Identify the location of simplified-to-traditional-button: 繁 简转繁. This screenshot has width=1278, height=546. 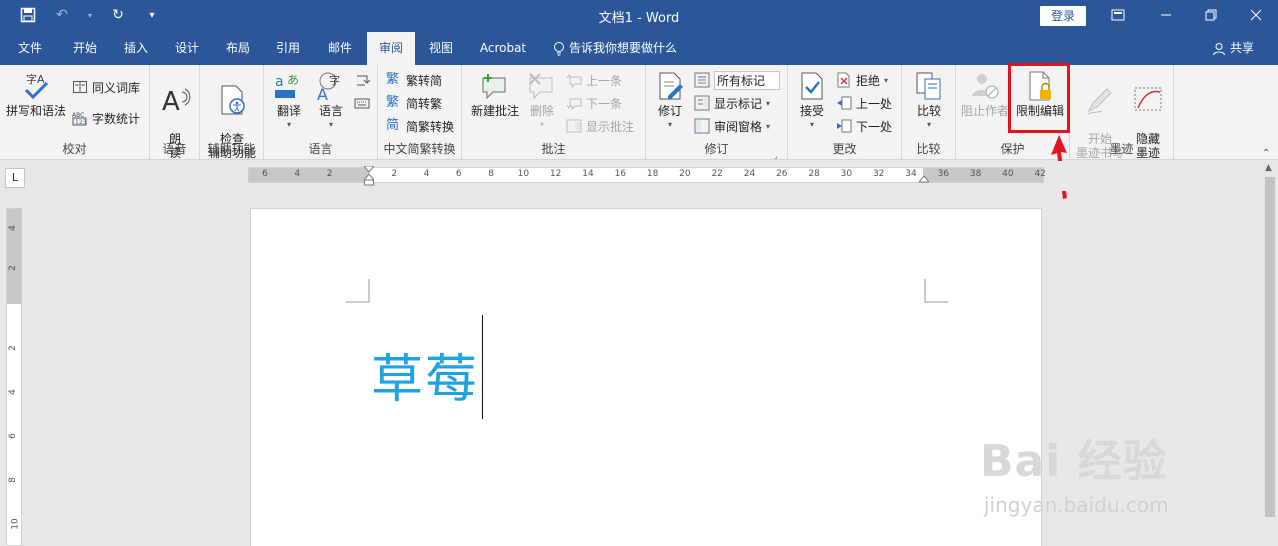
(414, 103).